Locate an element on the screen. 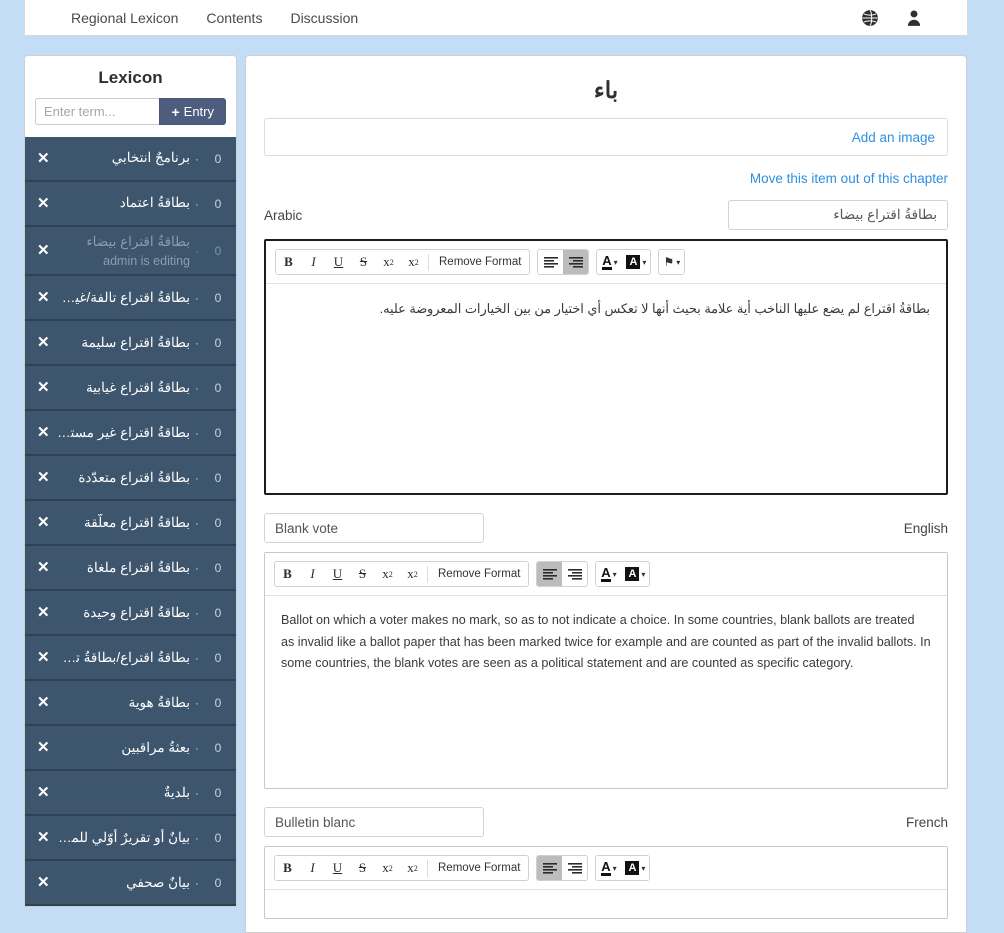 The height and width of the screenshot is (933, 1004). list-item: ✕ بيانٌ أو تقريرٌ أوّلي للمرا... · 0 is located at coordinates (130, 839).